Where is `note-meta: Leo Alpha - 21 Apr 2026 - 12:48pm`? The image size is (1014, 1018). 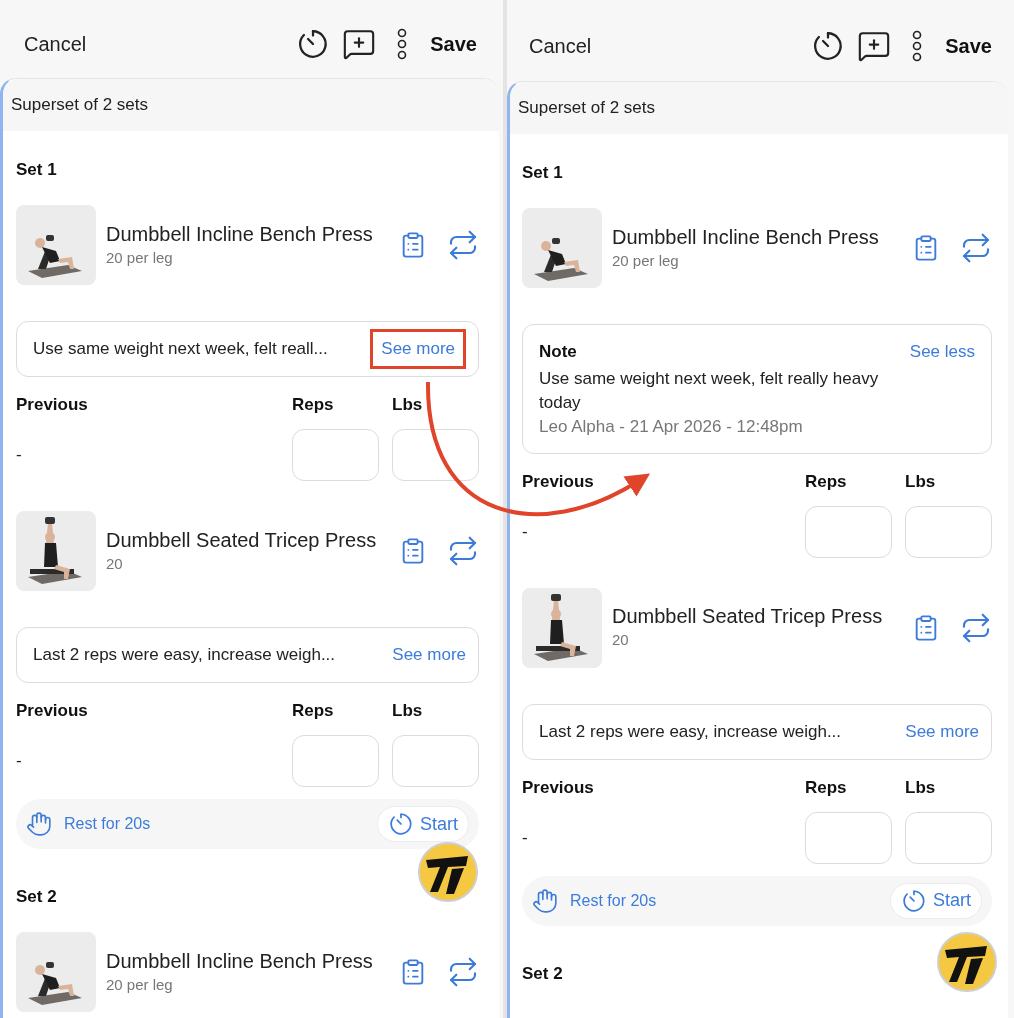 note-meta: Leo Alpha - 21 Apr 2026 - 12:48pm is located at coordinates (671, 426).